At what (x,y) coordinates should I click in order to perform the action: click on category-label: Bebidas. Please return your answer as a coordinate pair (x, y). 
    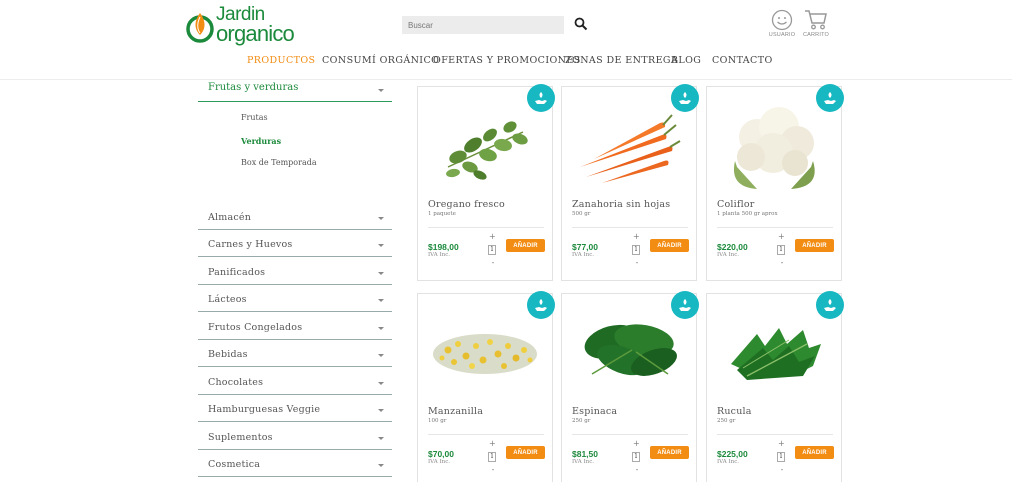
    Looking at the image, I should click on (228, 354).